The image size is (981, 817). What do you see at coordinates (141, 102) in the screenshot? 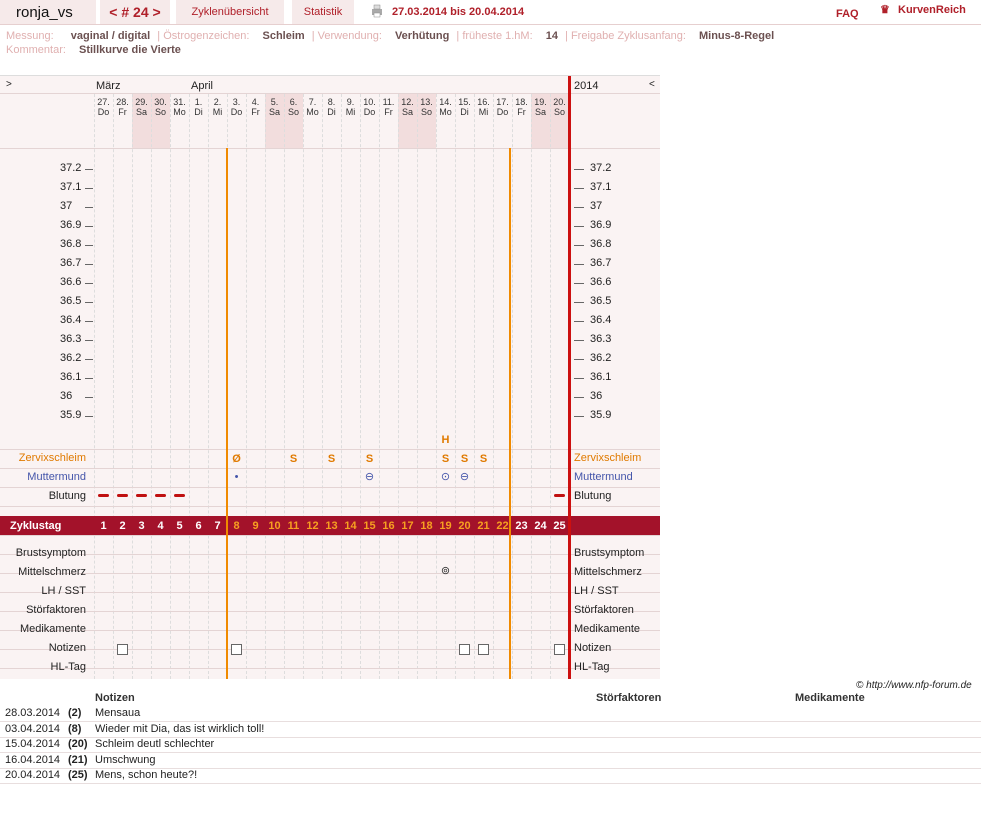
I see `date-label: 29.` at bounding box center [141, 102].